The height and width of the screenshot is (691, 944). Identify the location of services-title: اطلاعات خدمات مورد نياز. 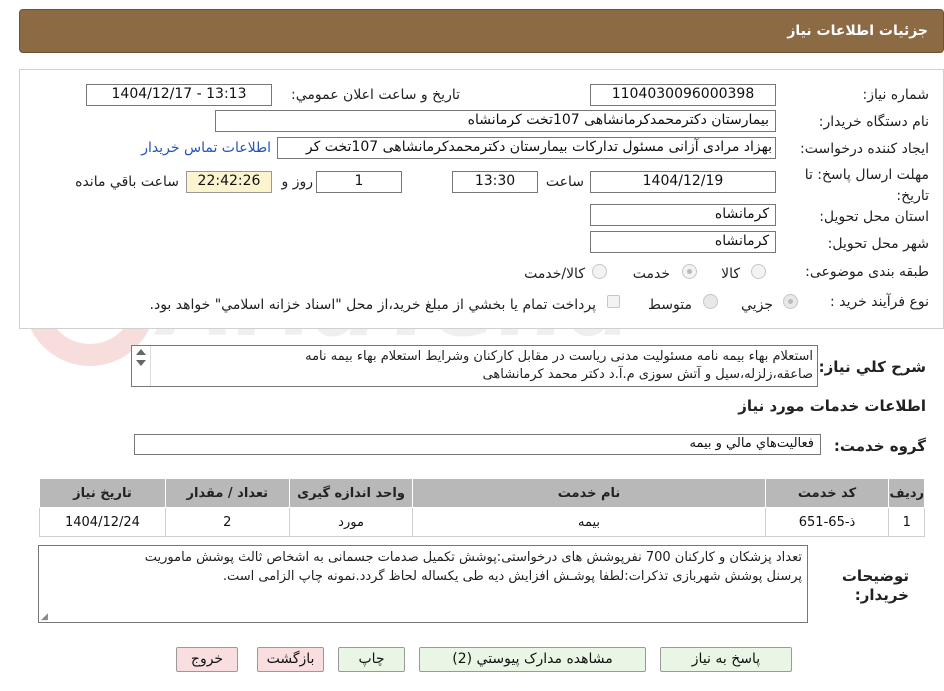
(832, 406).